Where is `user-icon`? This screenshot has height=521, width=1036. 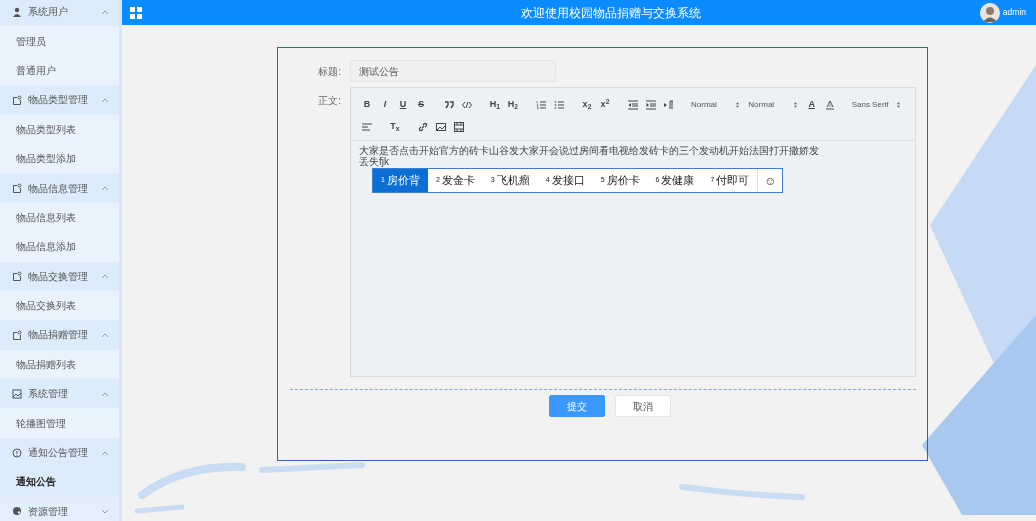
user-icon is located at coordinates (17, 11).